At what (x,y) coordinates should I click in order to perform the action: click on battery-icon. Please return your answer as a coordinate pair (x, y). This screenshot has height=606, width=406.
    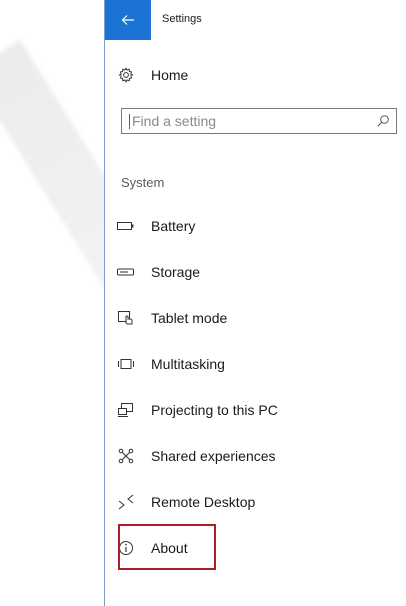
    Looking at the image, I should click on (126, 226).